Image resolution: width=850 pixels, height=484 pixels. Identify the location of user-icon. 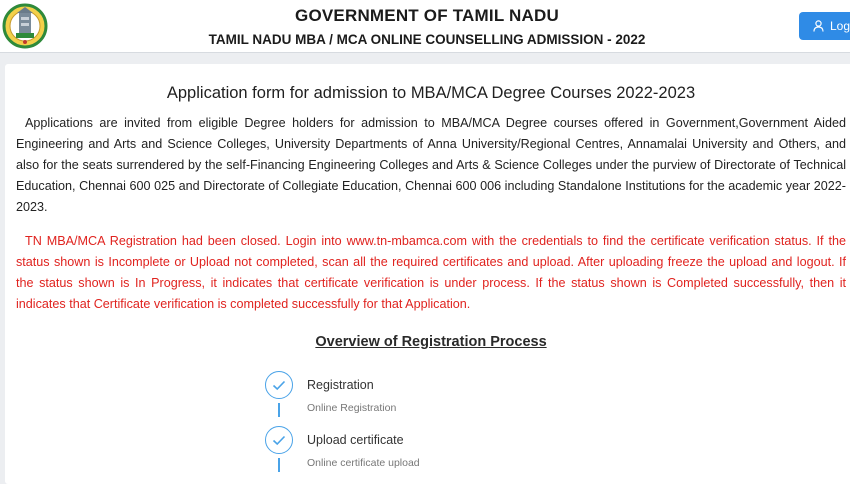
(818, 26).